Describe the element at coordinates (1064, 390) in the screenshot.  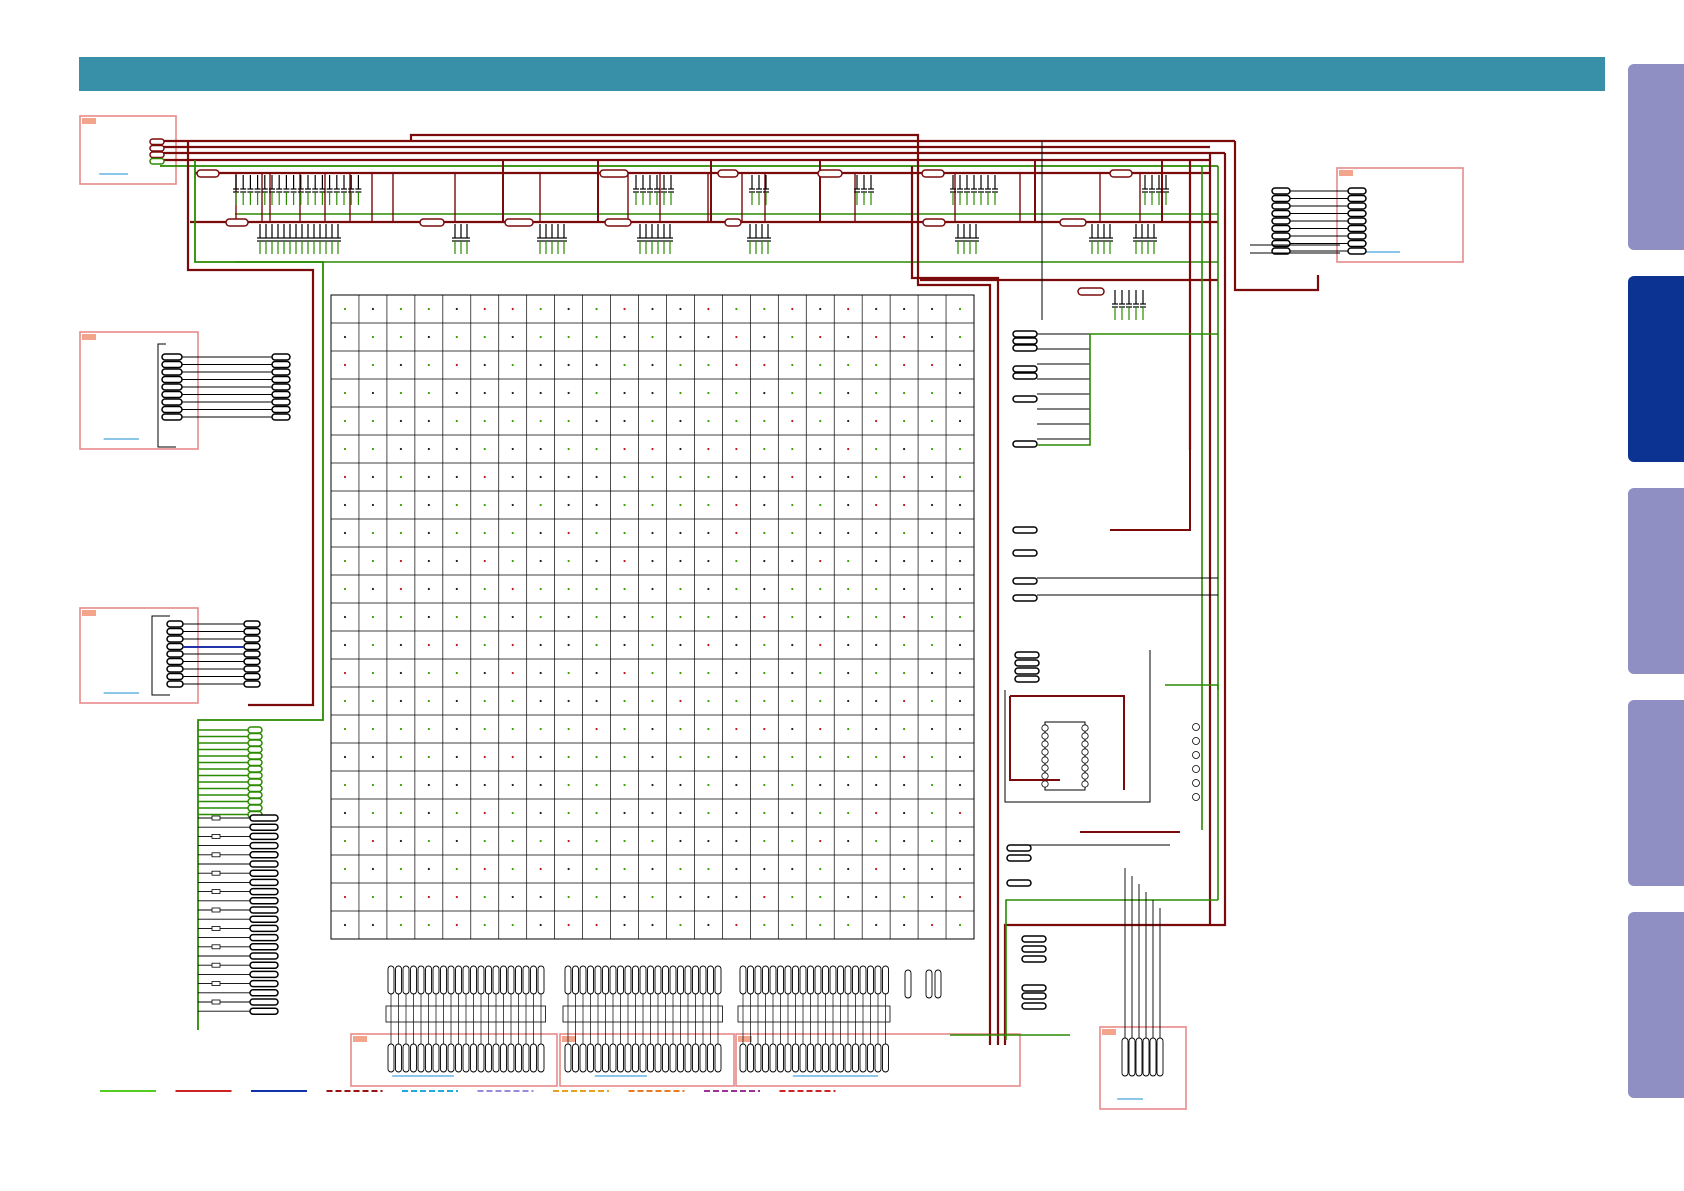
I see `green-return` at that location.